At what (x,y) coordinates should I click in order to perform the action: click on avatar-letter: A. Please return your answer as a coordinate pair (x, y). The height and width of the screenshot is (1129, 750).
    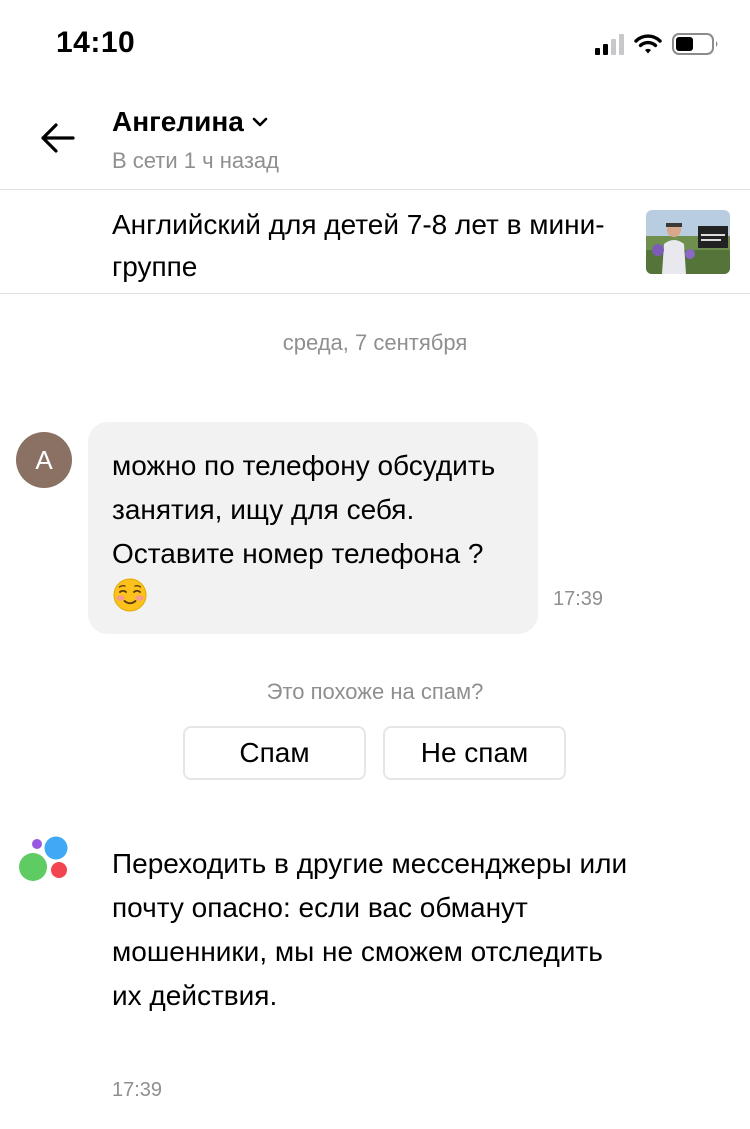
    Looking at the image, I should click on (44, 459).